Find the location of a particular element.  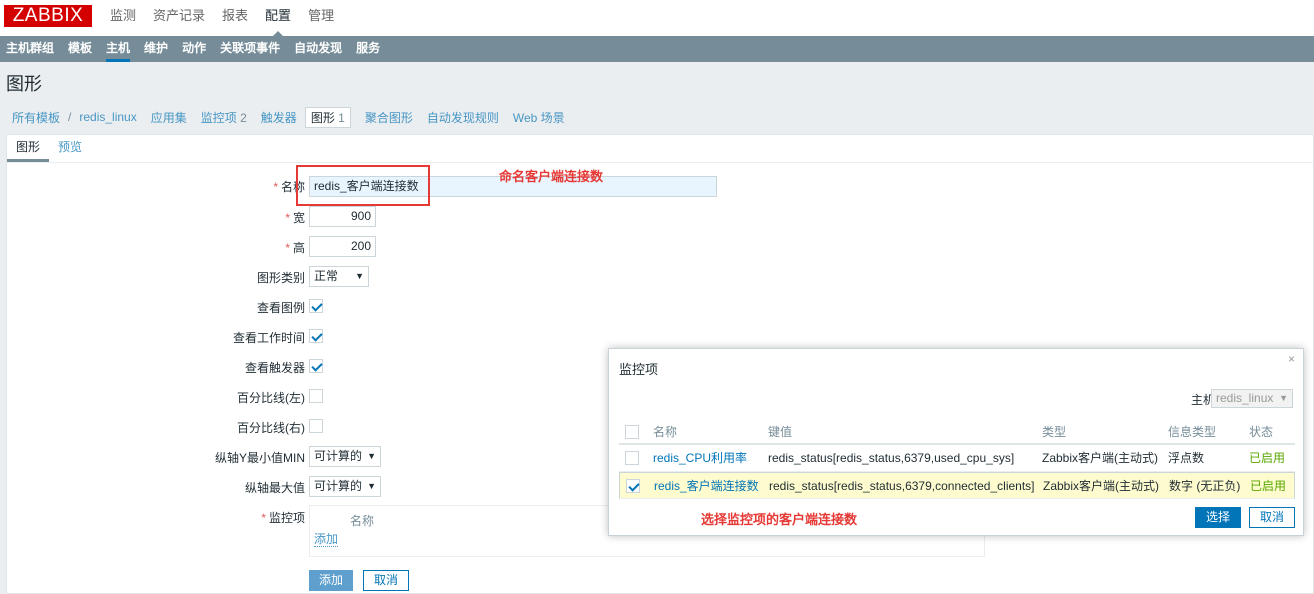

add-item-link: 添加 is located at coordinates (326, 540).